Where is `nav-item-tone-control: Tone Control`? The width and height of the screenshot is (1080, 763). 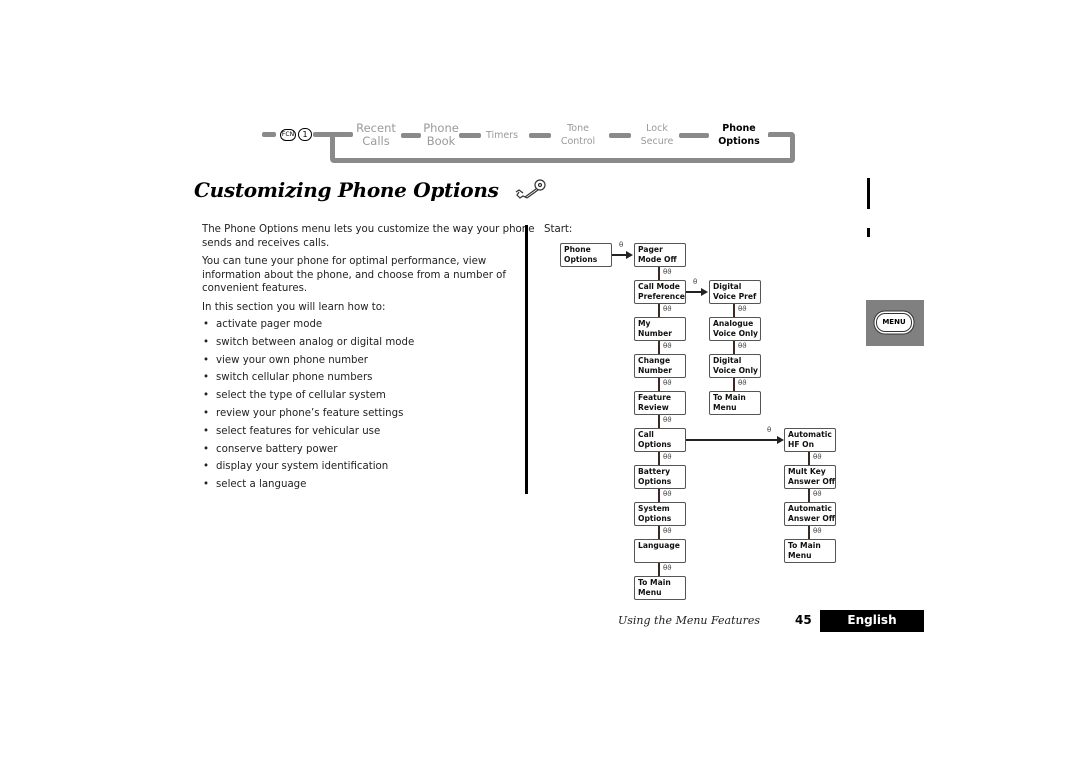
nav-item-tone-control: Tone Control is located at coordinates (578, 135).